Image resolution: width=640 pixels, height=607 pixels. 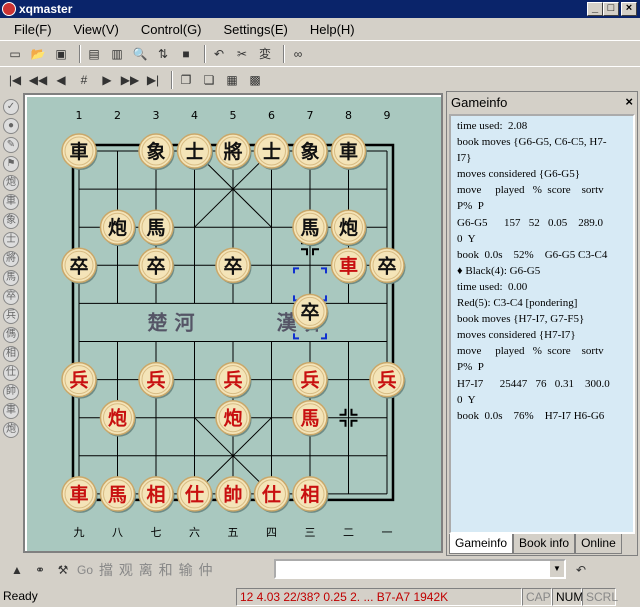 What do you see at coordinates (156, 570) in the screenshot?
I see `command-chars: 擋 观 离 和 输 仲` at bounding box center [156, 570].